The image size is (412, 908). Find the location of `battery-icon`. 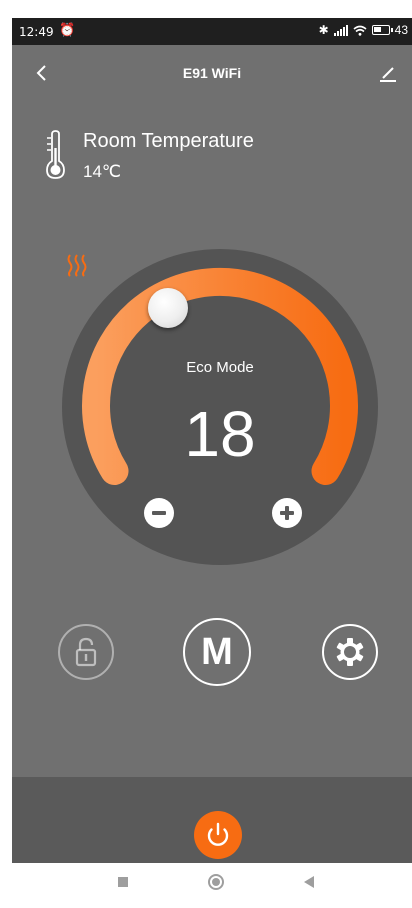

battery-icon is located at coordinates (382, 30).